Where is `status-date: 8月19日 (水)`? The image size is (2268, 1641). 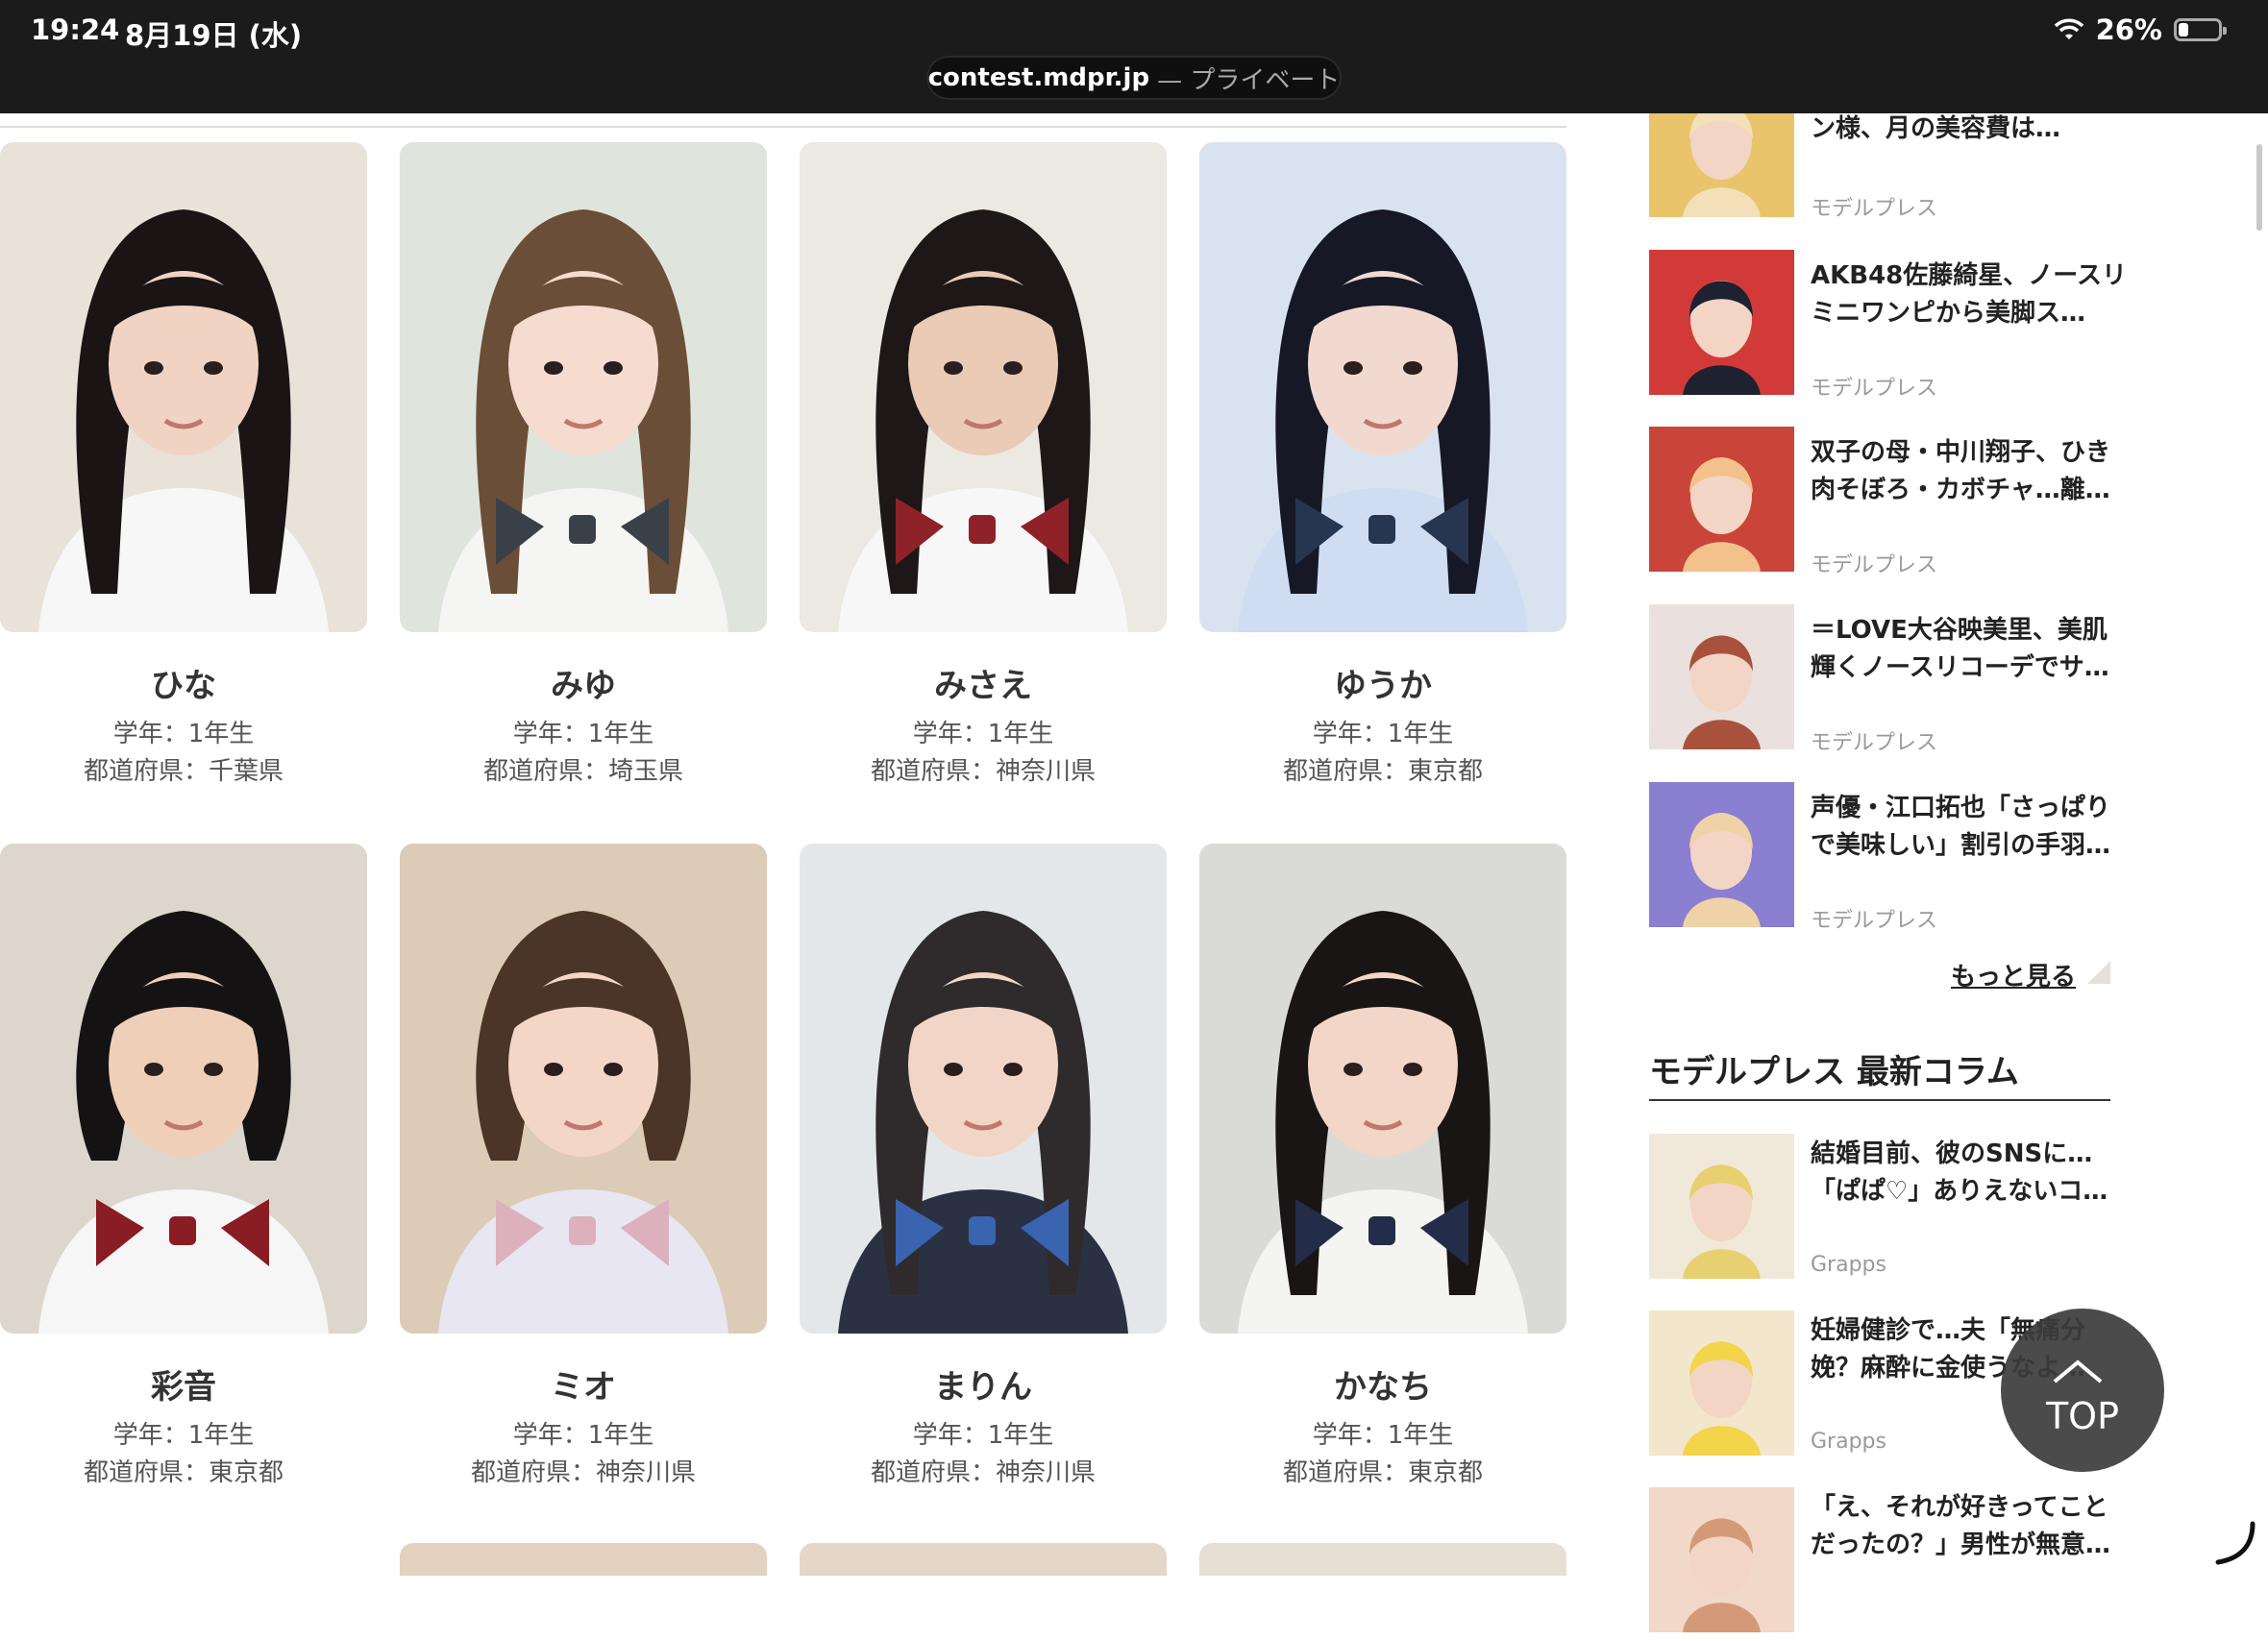
status-date: 8月19日 (水) is located at coordinates (214, 35).